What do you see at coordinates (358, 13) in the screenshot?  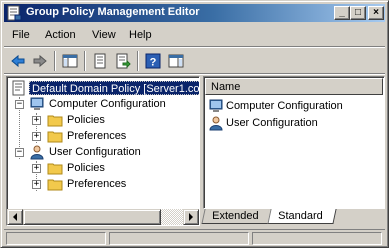 I see `maximize-button: □` at bounding box center [358, 13].